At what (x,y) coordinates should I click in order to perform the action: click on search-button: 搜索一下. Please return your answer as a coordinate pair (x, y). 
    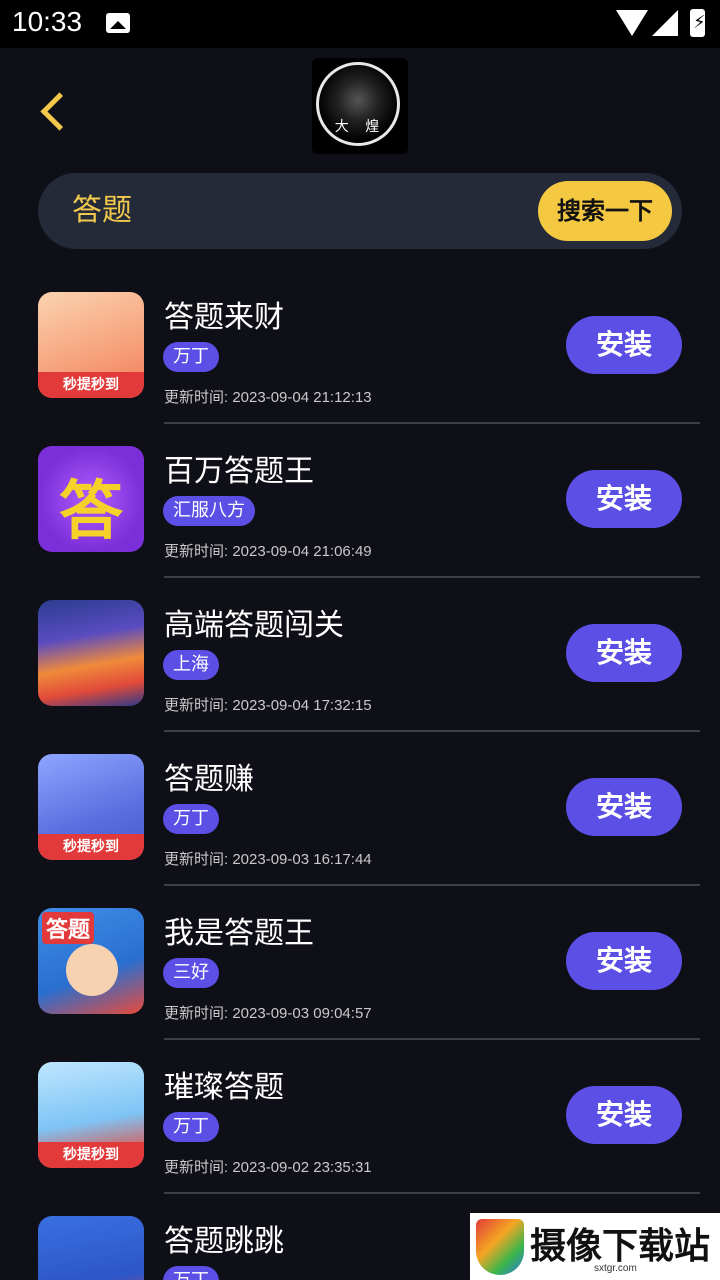
    Looking at the image, I should click on (605, 211).